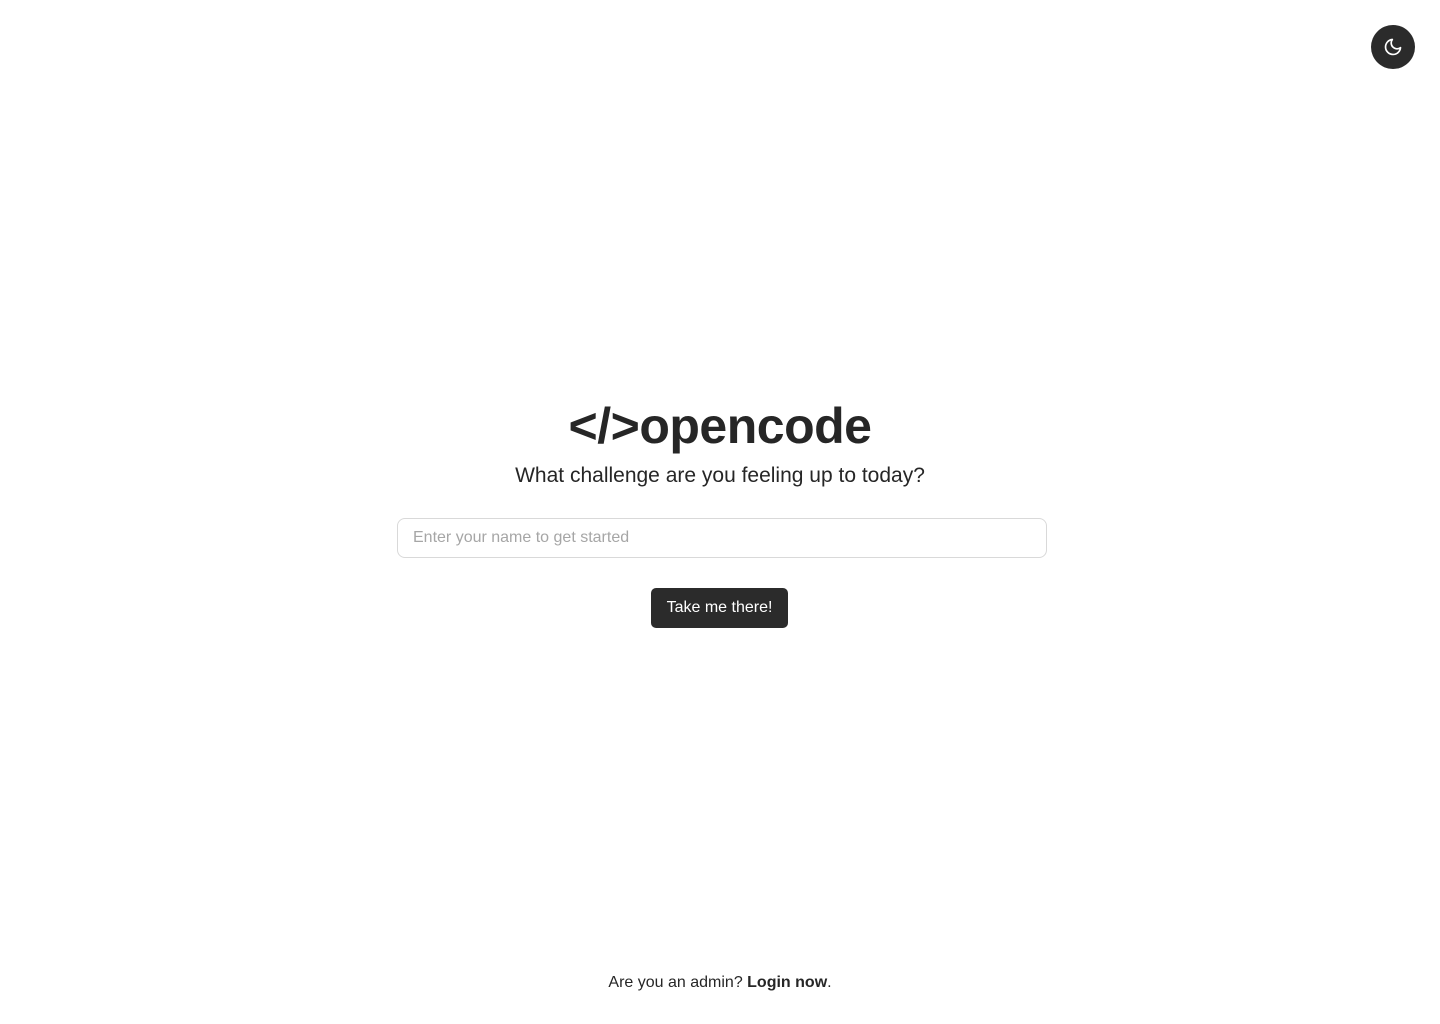 The image size is (1440, 1024). What do you see at coordinates (719, 608) in the screenshot?
I see `take-me-there-button: Take me there!` at bounding box center [719, 608].